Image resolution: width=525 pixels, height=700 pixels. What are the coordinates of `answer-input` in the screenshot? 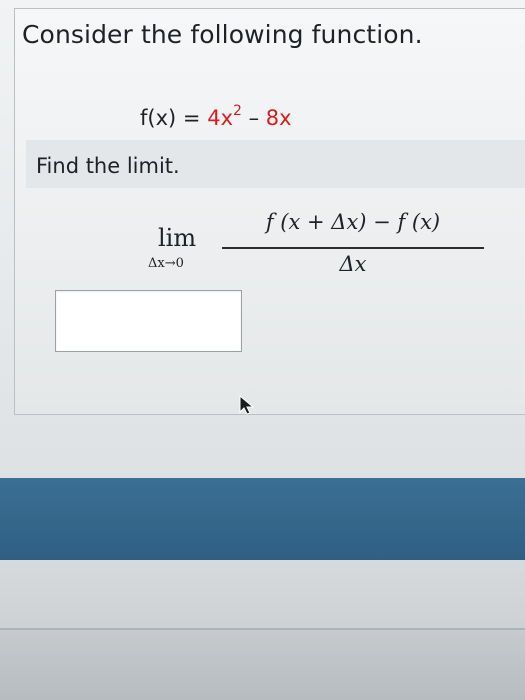 It's located at (148, 321).